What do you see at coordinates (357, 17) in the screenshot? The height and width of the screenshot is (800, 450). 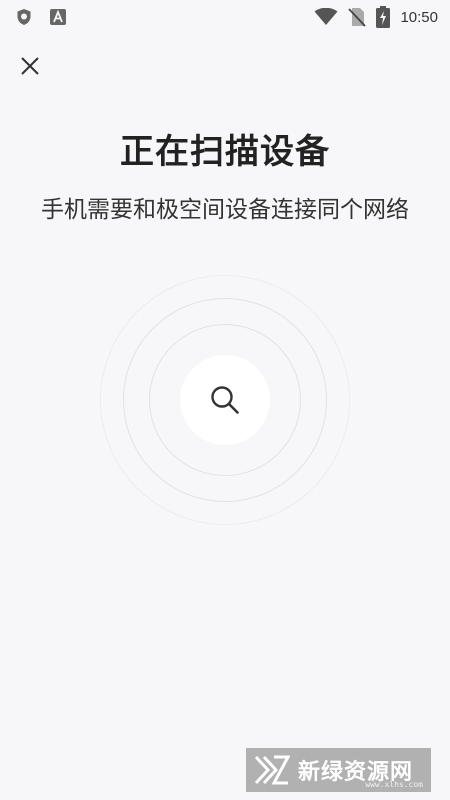 I see `no-sim-icon` at bounding box center [357, 17].